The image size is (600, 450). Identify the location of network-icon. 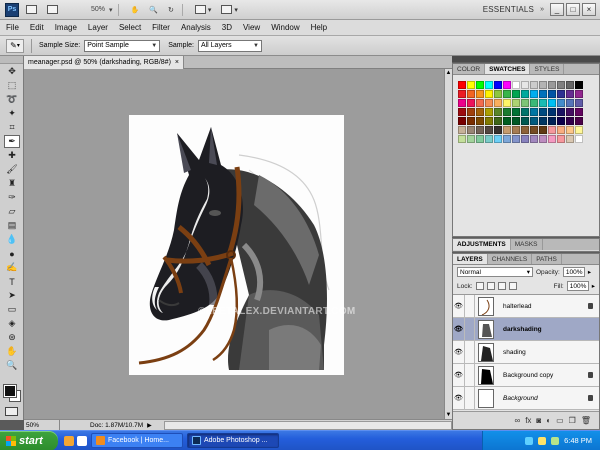
(529, 440).